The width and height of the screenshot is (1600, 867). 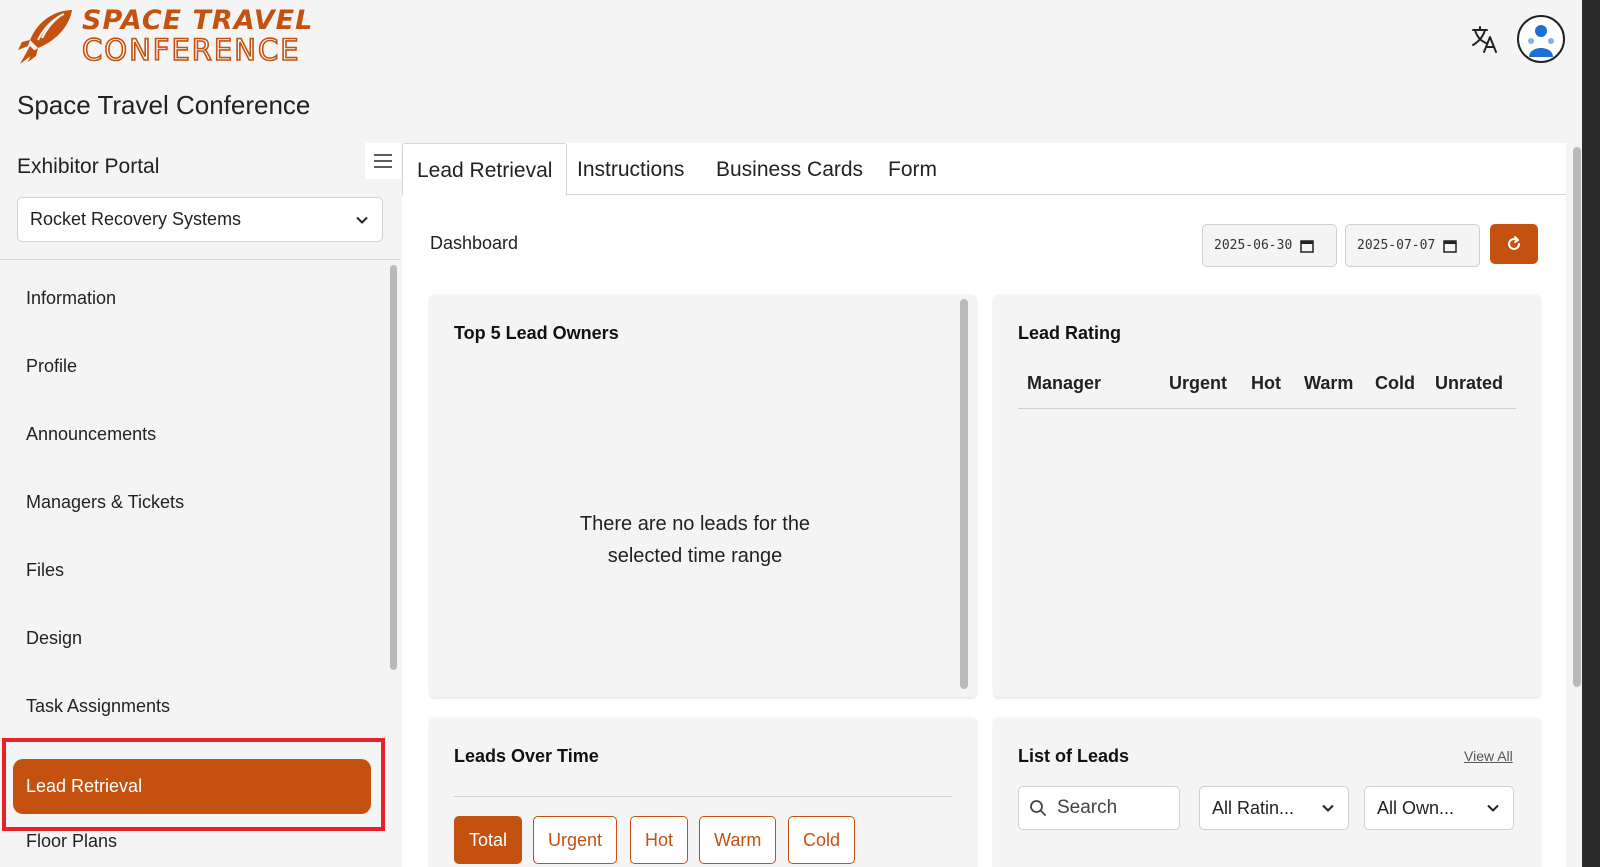 I want to click on sidebar-item-managers-tickets: Managers & Tickets, so click(x=105, y=502).